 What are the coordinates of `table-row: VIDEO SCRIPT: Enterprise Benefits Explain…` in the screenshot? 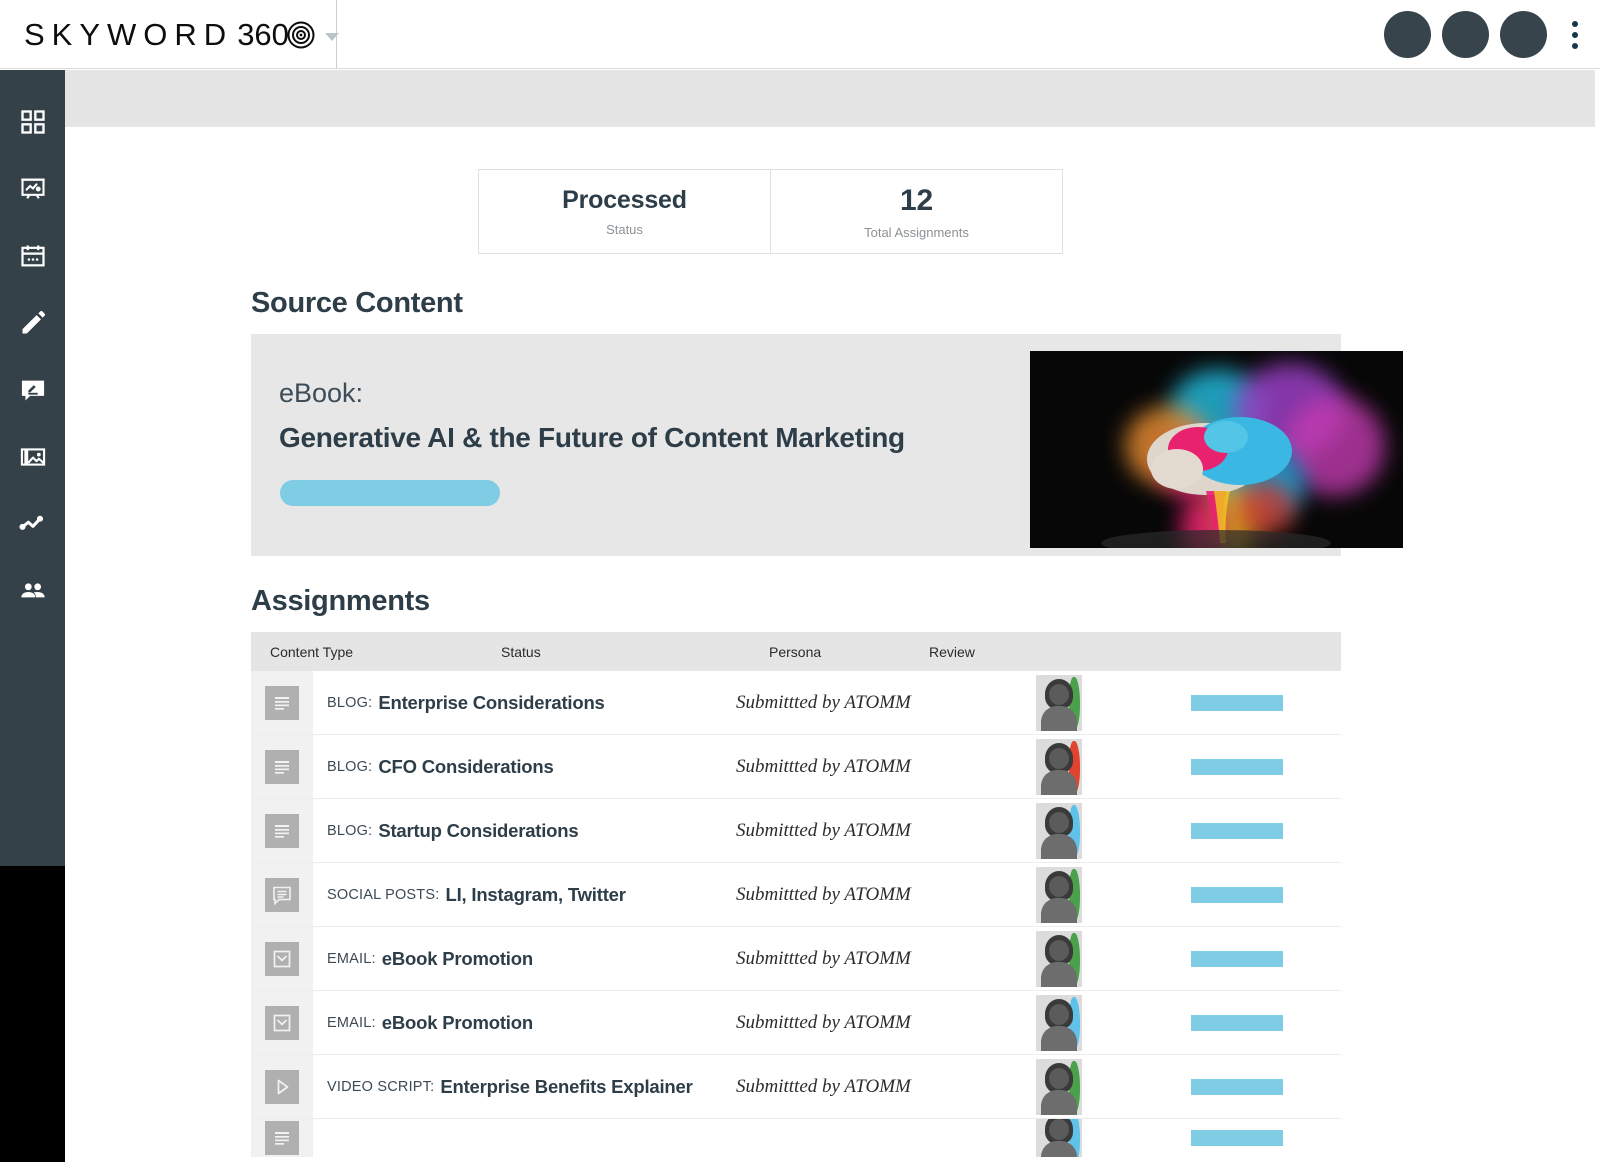 It's located at (796, 1087).